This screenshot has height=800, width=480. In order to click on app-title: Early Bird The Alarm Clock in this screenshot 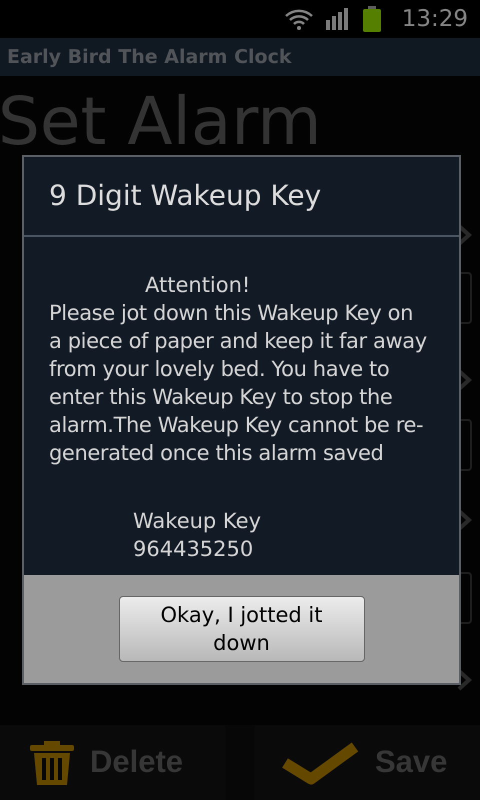, I will do `click(149, 57)`.